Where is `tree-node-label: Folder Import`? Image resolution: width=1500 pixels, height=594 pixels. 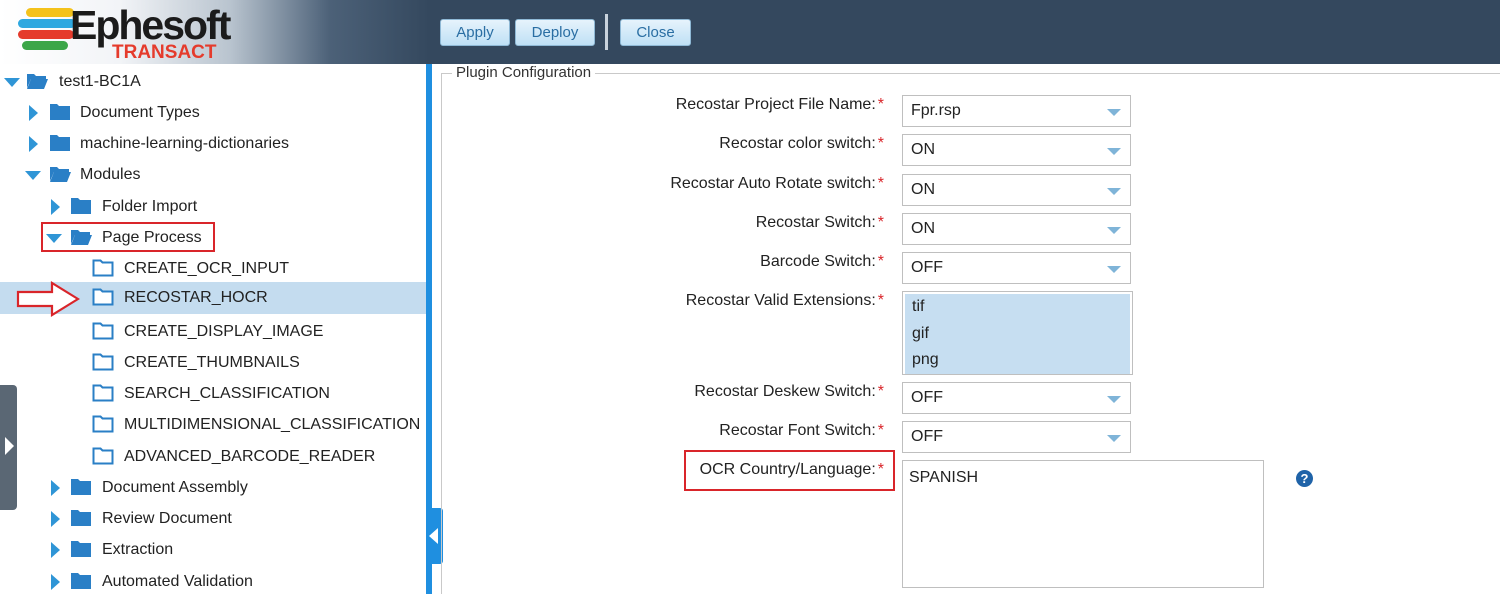 tree-node-label: Folder Import is located at coordinates (150, 206).